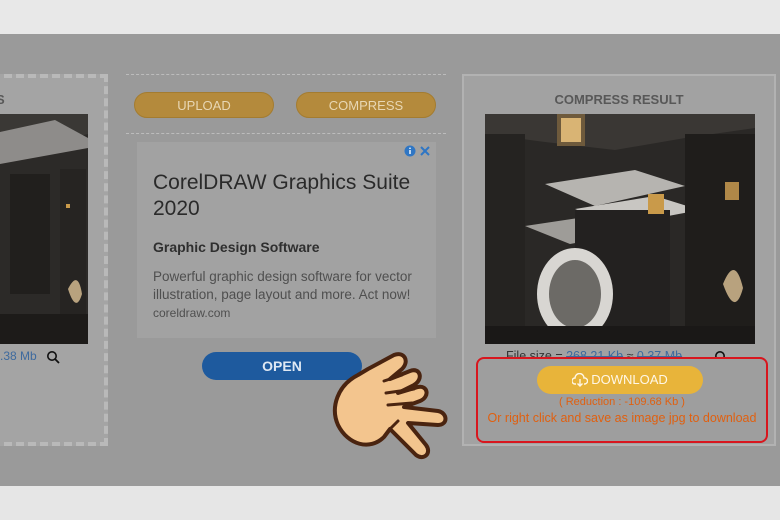 The width and height of the screenshot is (780, 520). Describe the element at coordinates (425, 151) in the screenshot. I see `close-icon` at that location.